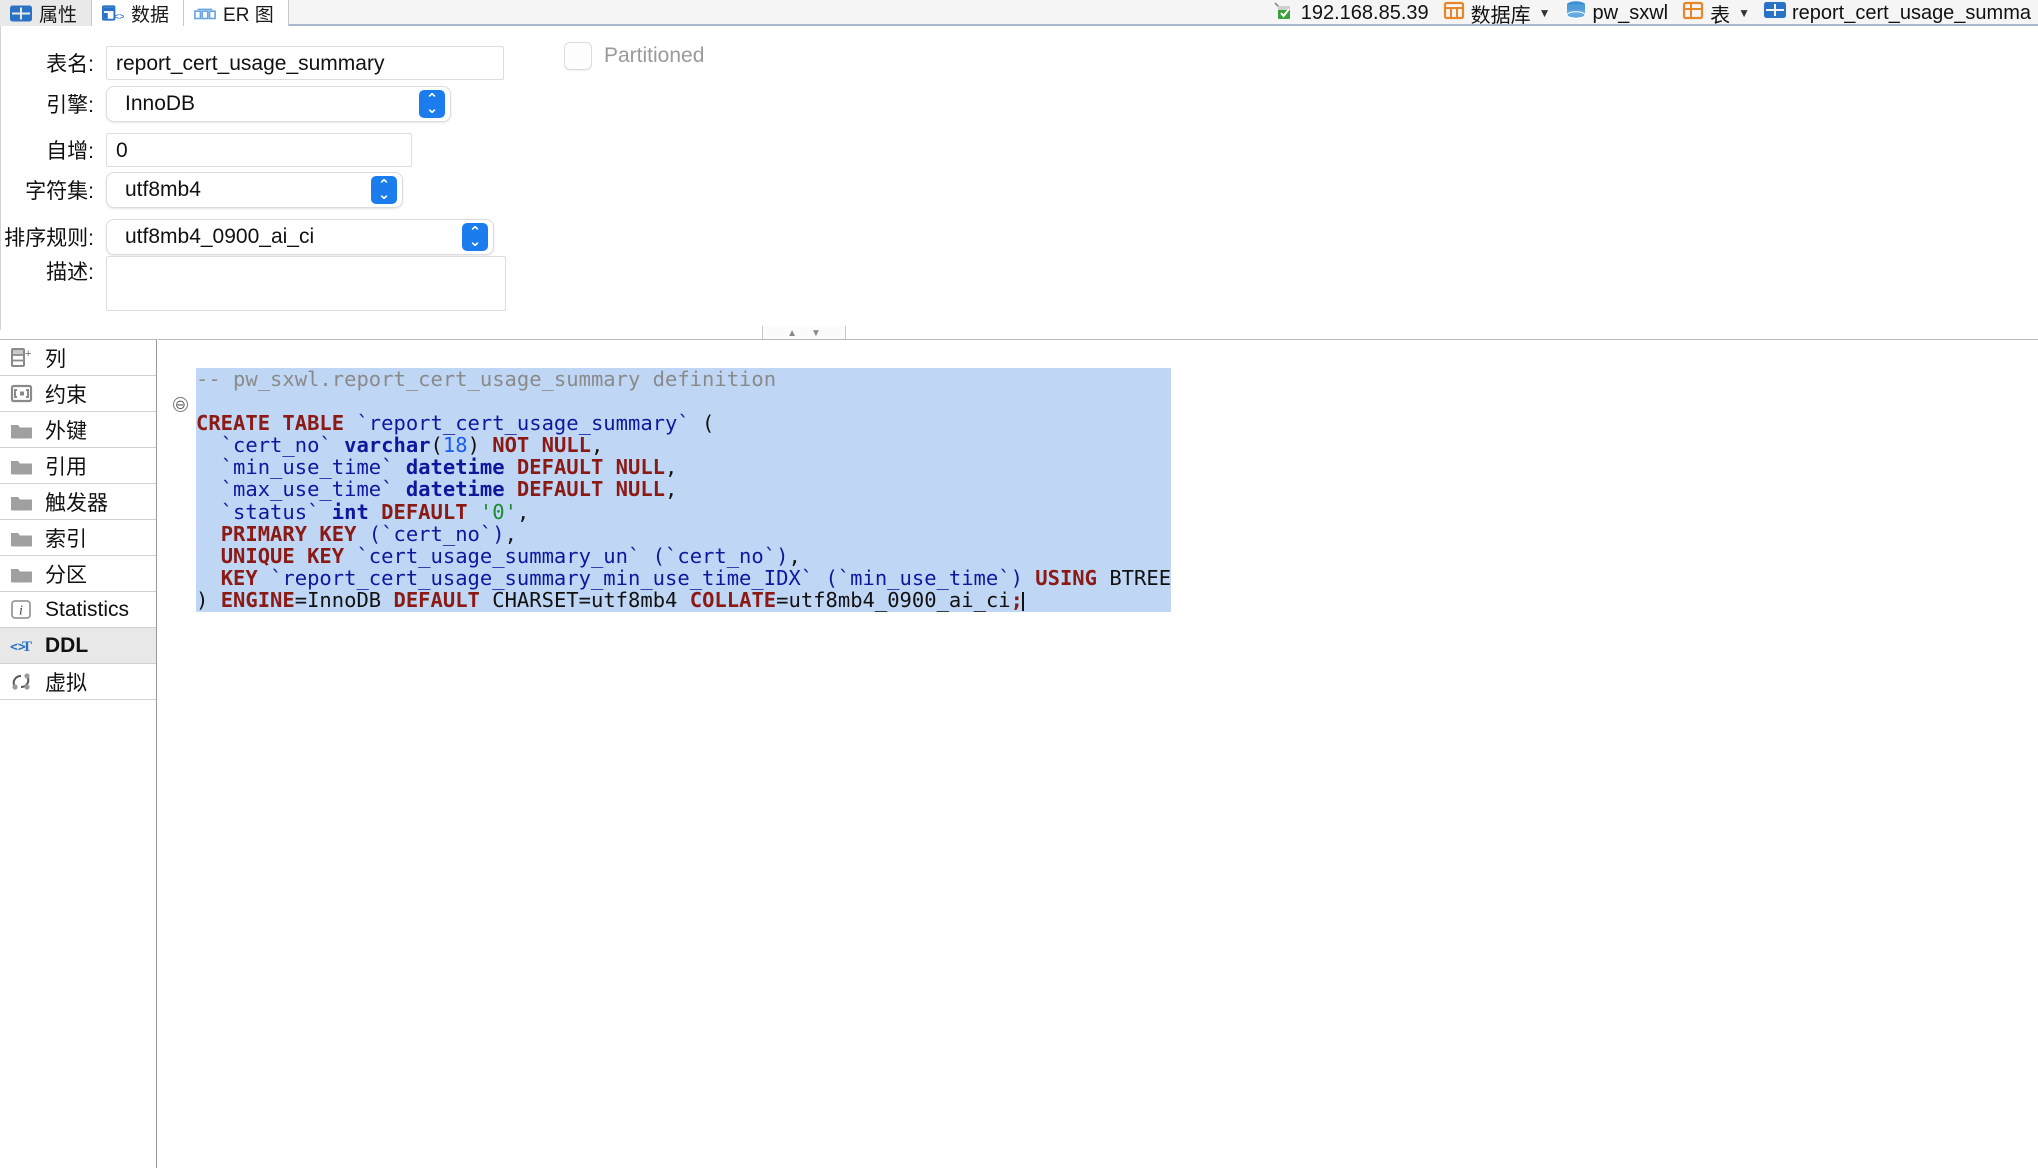  I want to click on tab-label: 属性, so click(58, 15).